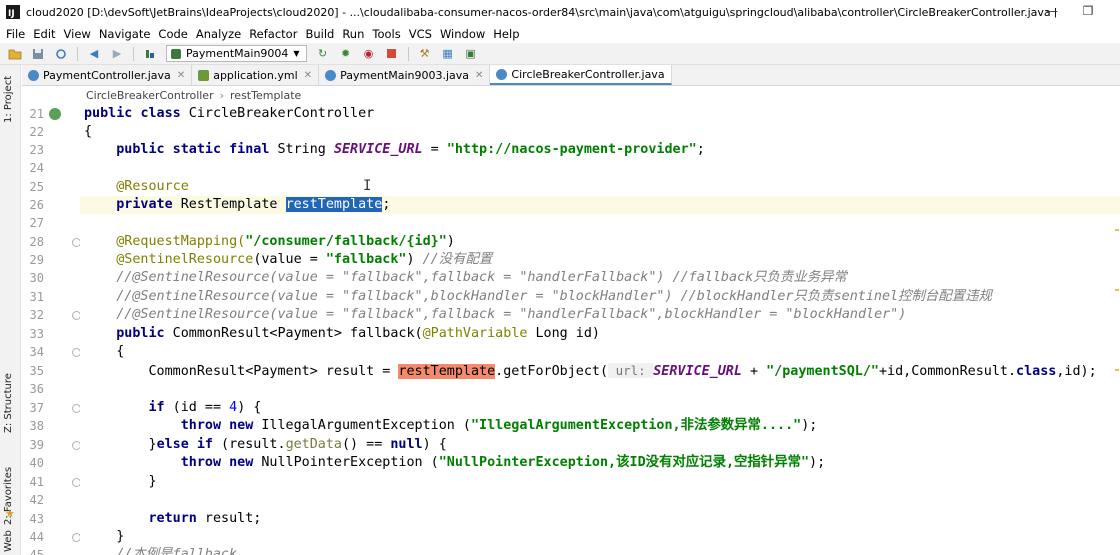  Describe the element at coordinates (36, 334) in the screenshot. I see `line-number: 33` at that location.